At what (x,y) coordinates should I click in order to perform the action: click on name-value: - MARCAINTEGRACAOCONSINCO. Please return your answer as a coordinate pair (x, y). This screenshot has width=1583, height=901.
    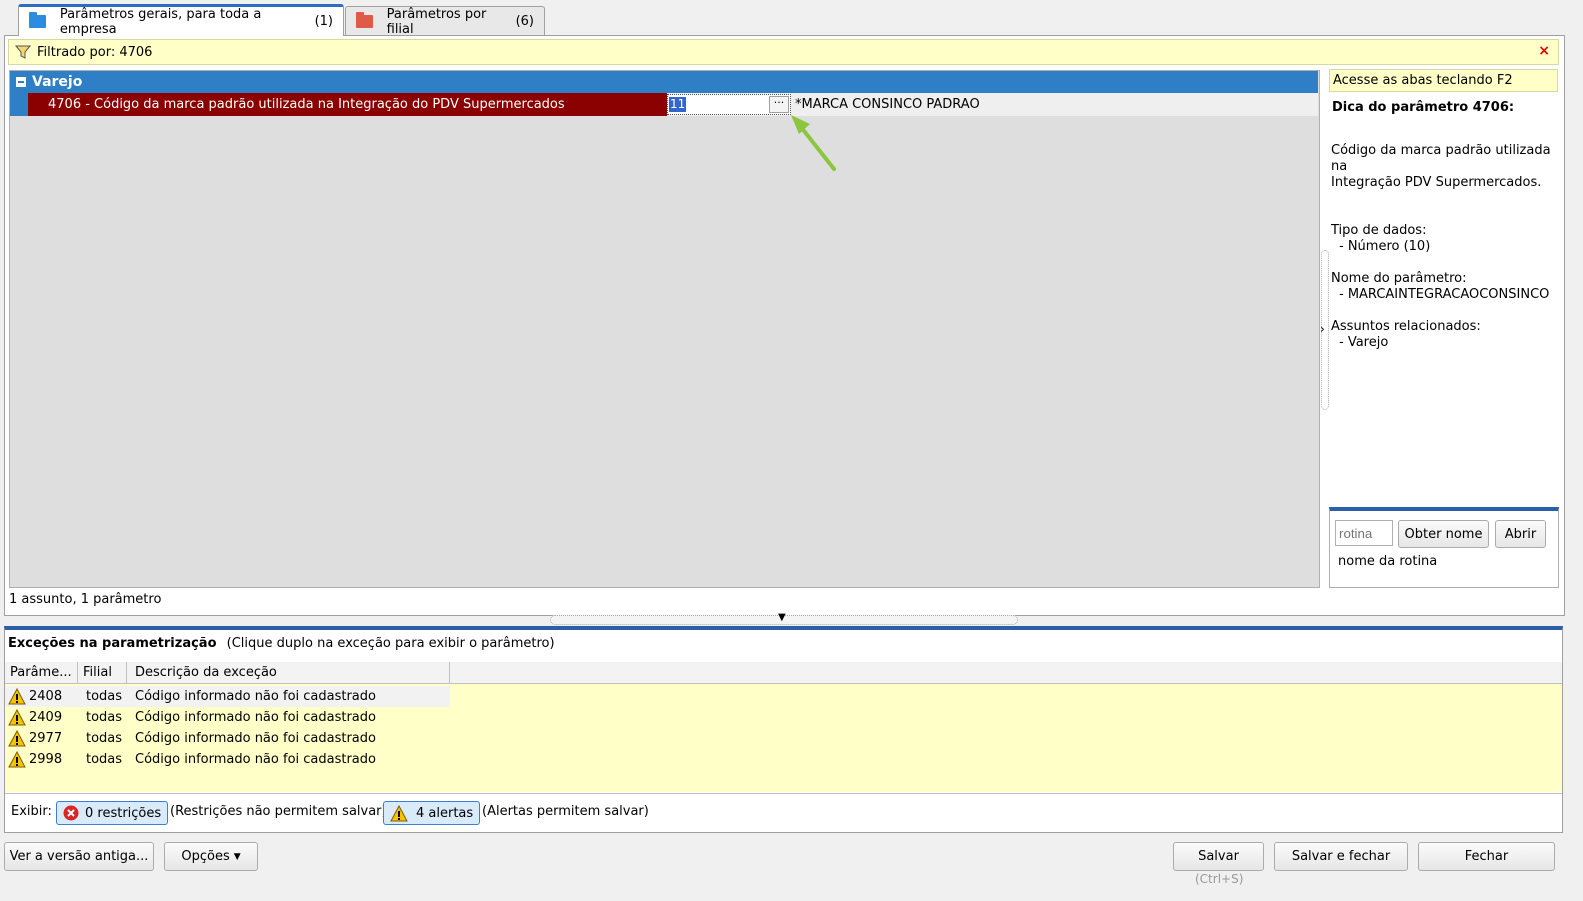
    Looking at the image, I should click on (1444, 294).